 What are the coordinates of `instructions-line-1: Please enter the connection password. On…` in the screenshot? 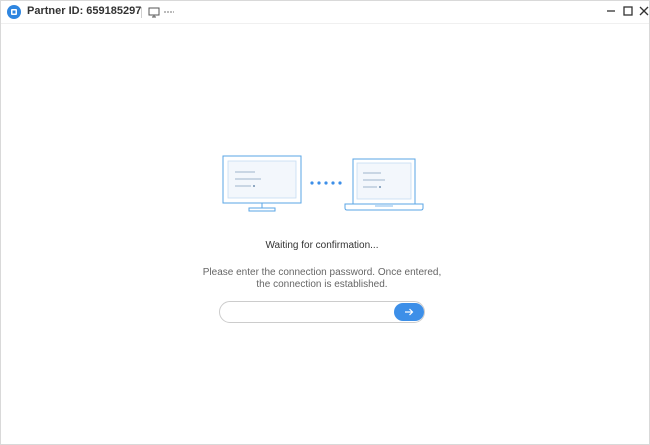 It's located at (322, 272).